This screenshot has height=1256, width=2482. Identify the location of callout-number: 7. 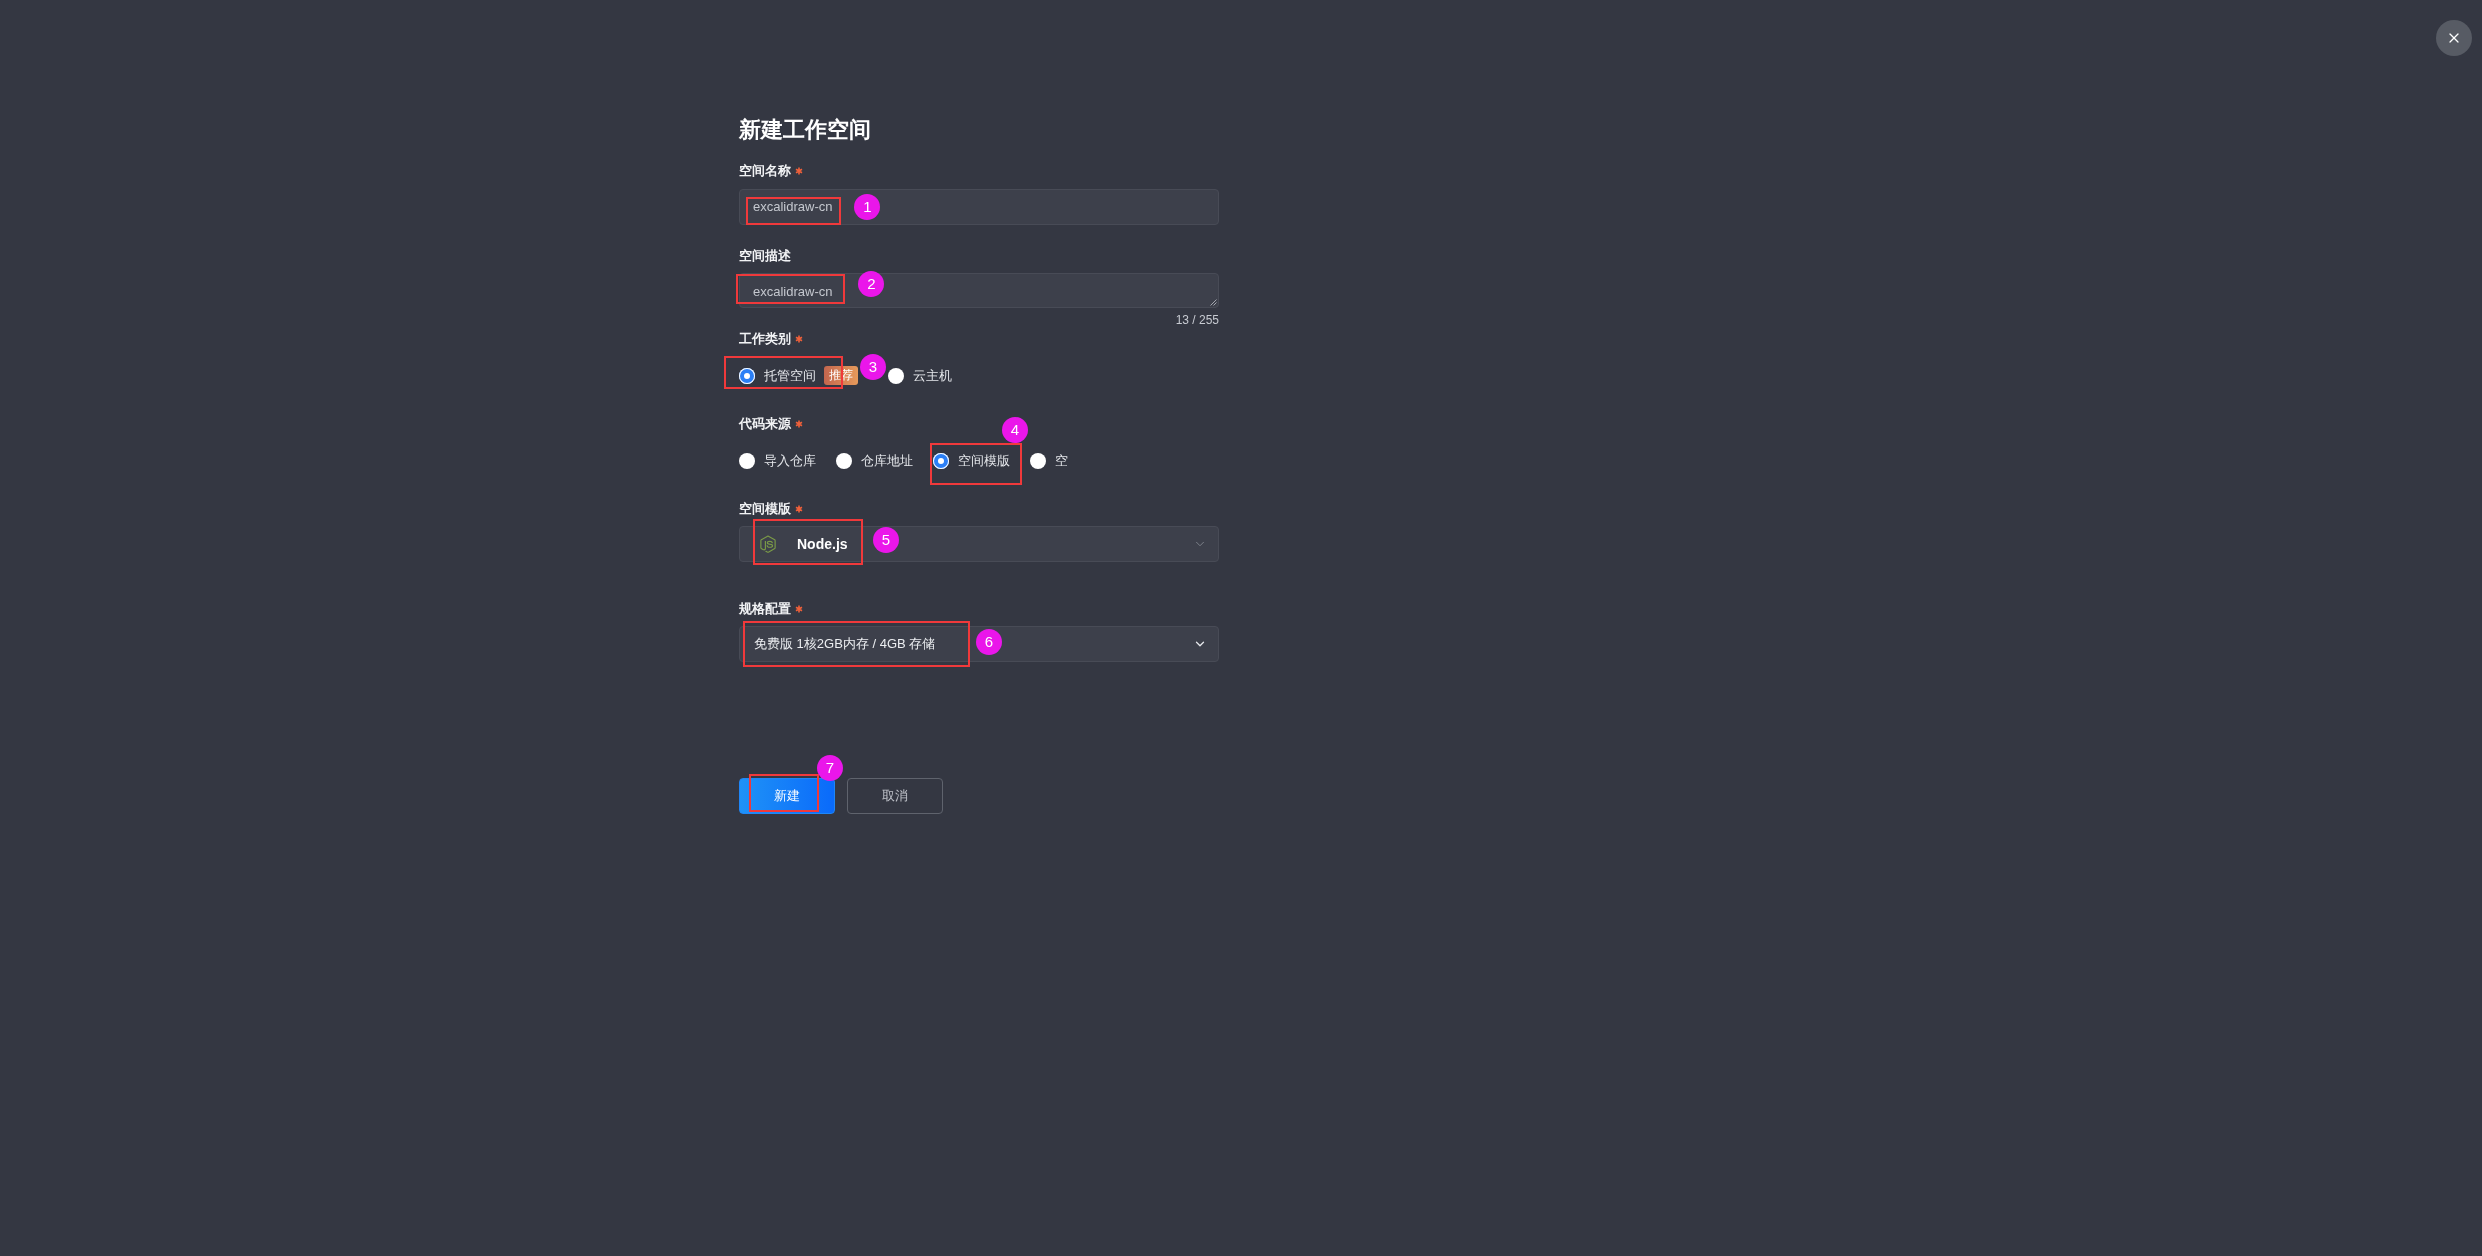
(830, 768).